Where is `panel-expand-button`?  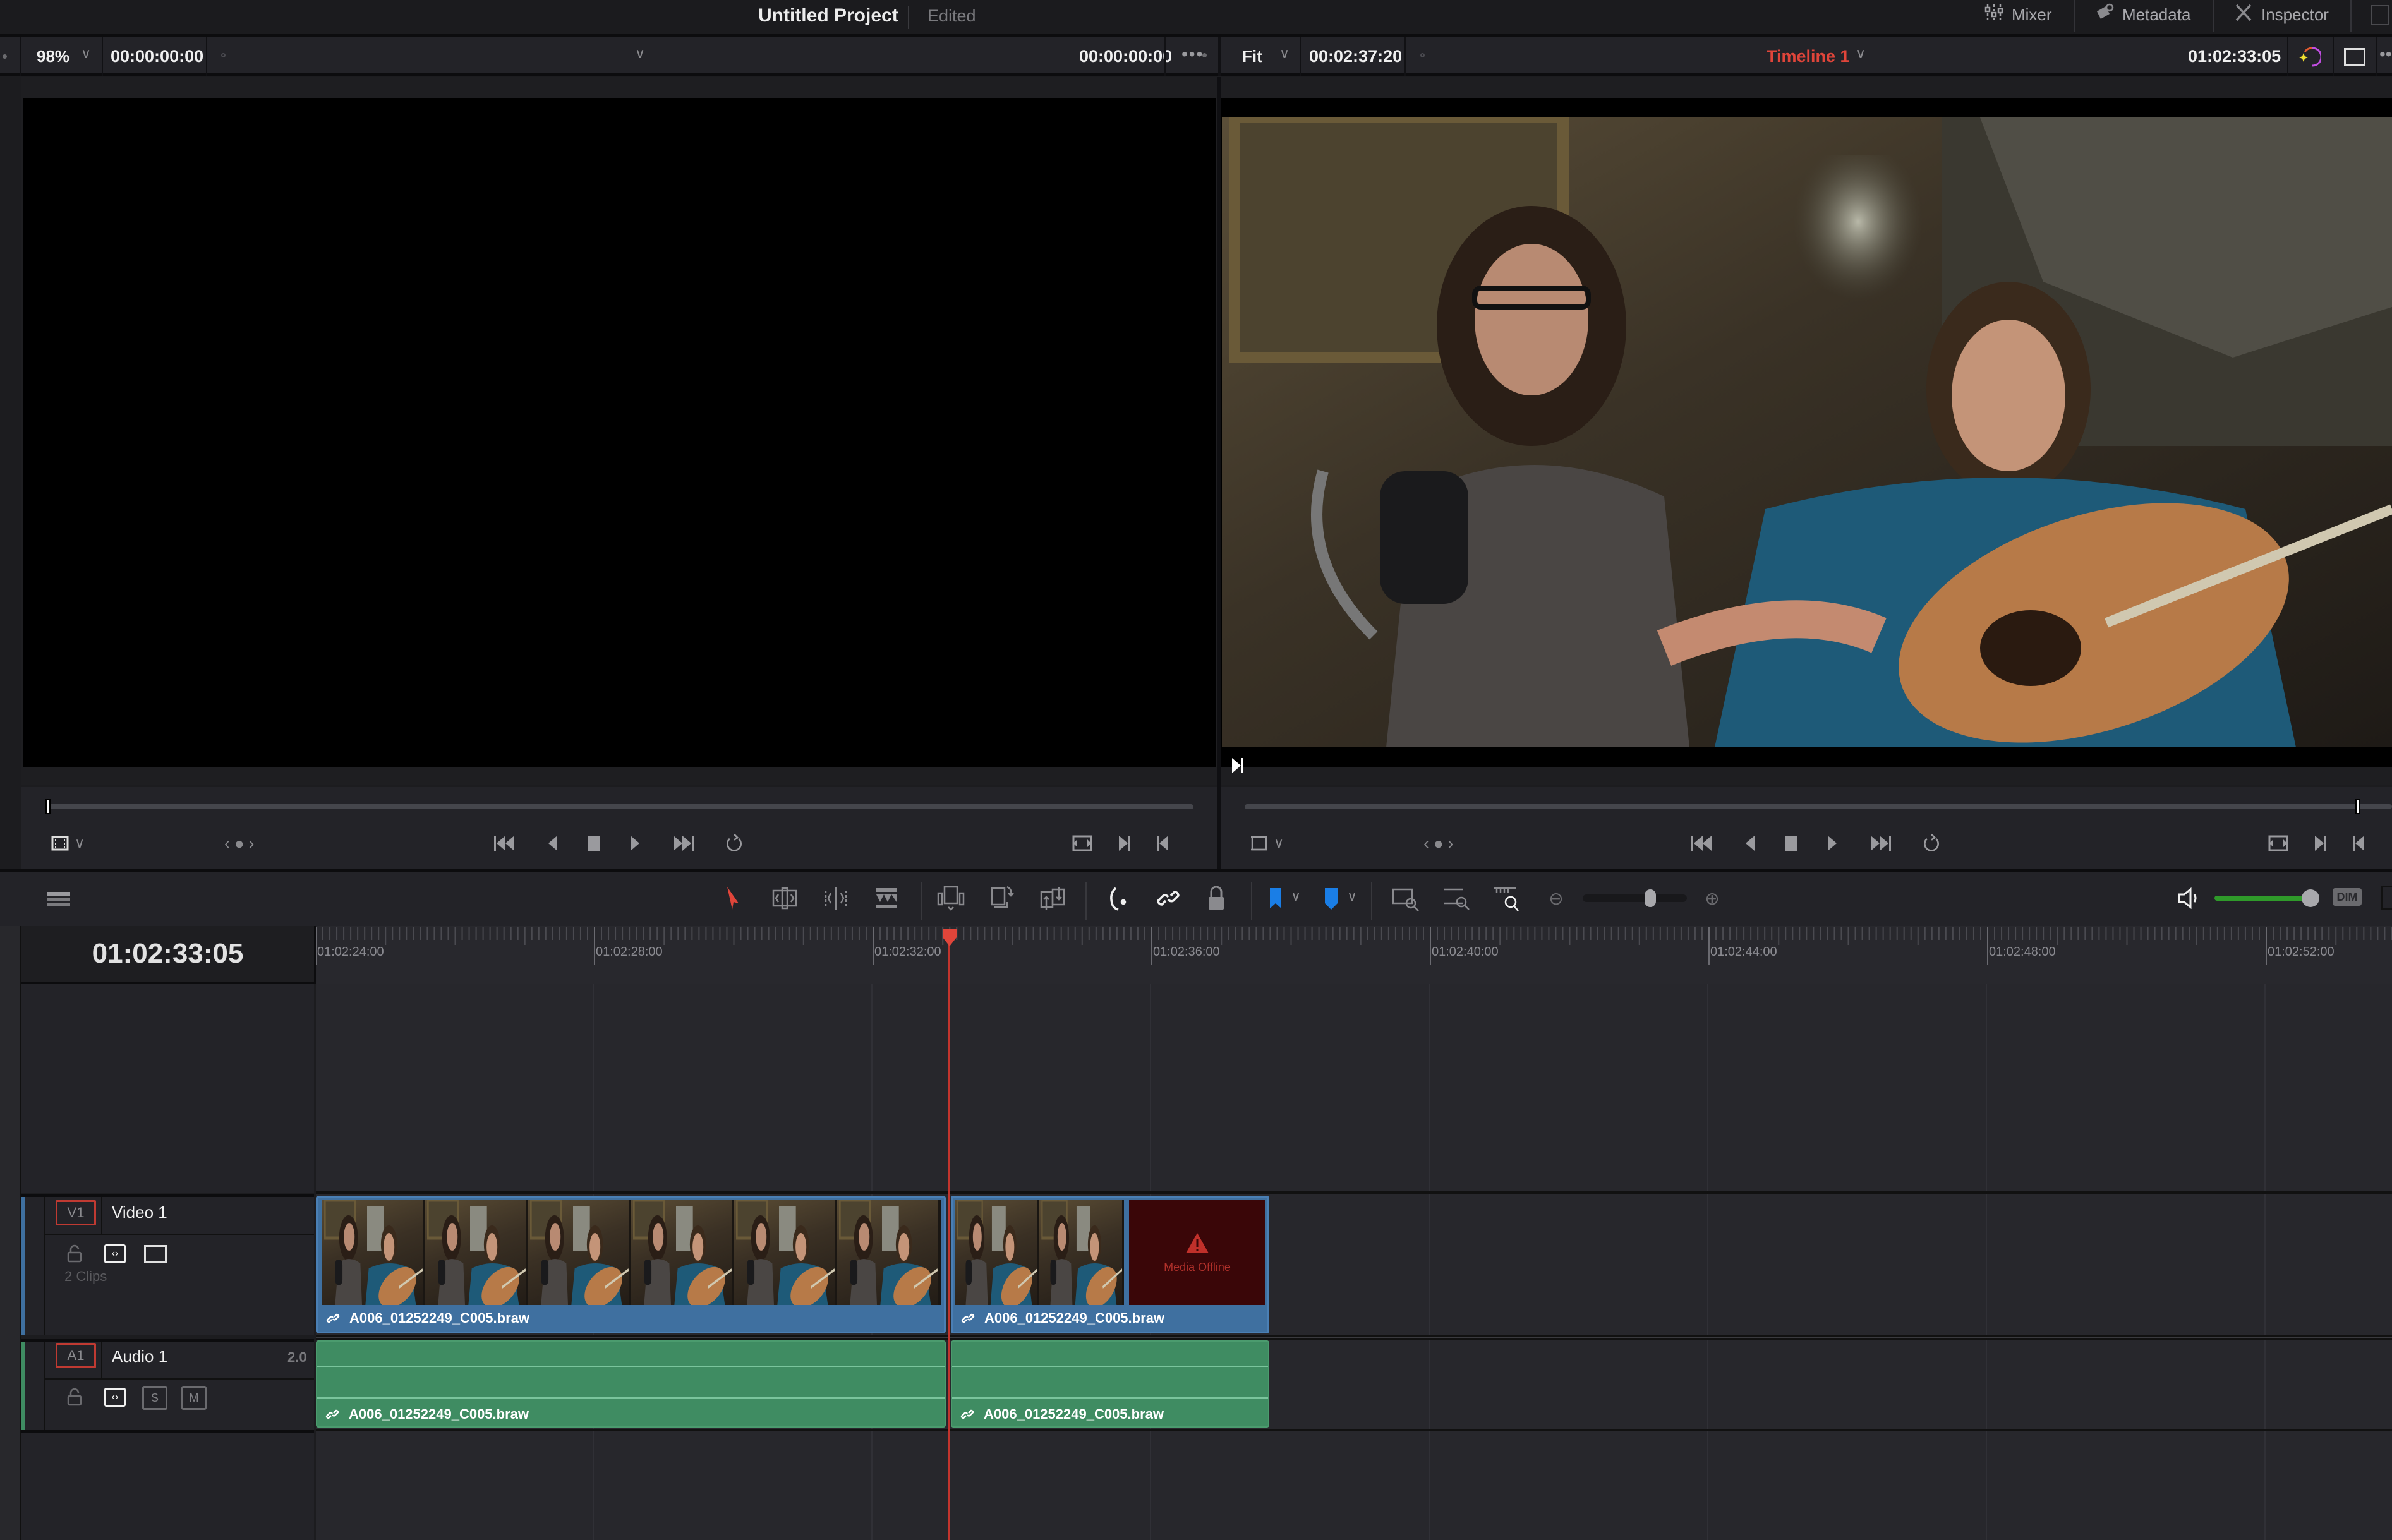
panel-expand-button is located at coordinates (2380, 15).